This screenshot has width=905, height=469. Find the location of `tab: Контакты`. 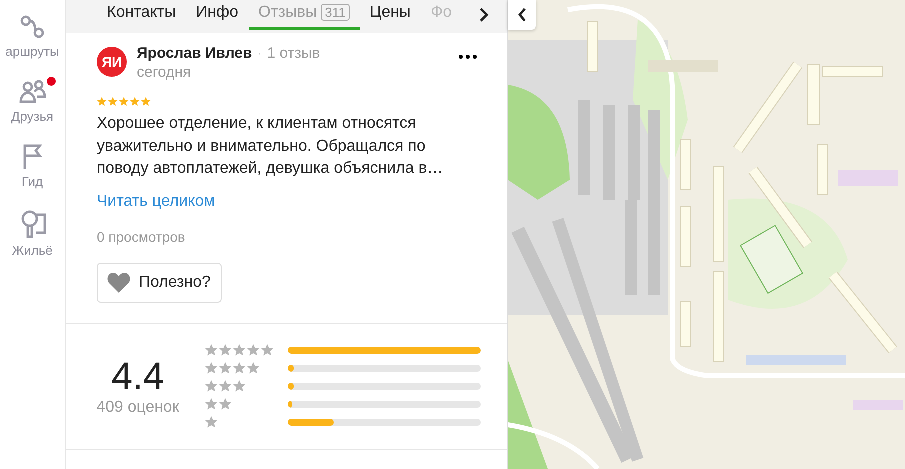

tab: Контакты is located at coordinates (141, 15).